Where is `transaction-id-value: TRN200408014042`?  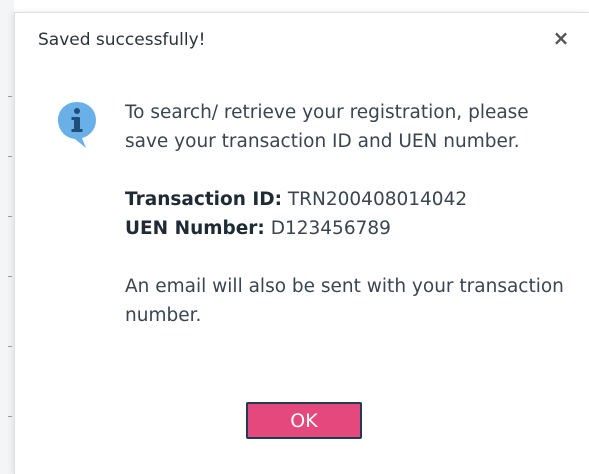 transaction-id-value: TRN200408014042 is located at coordinates (377, 199).